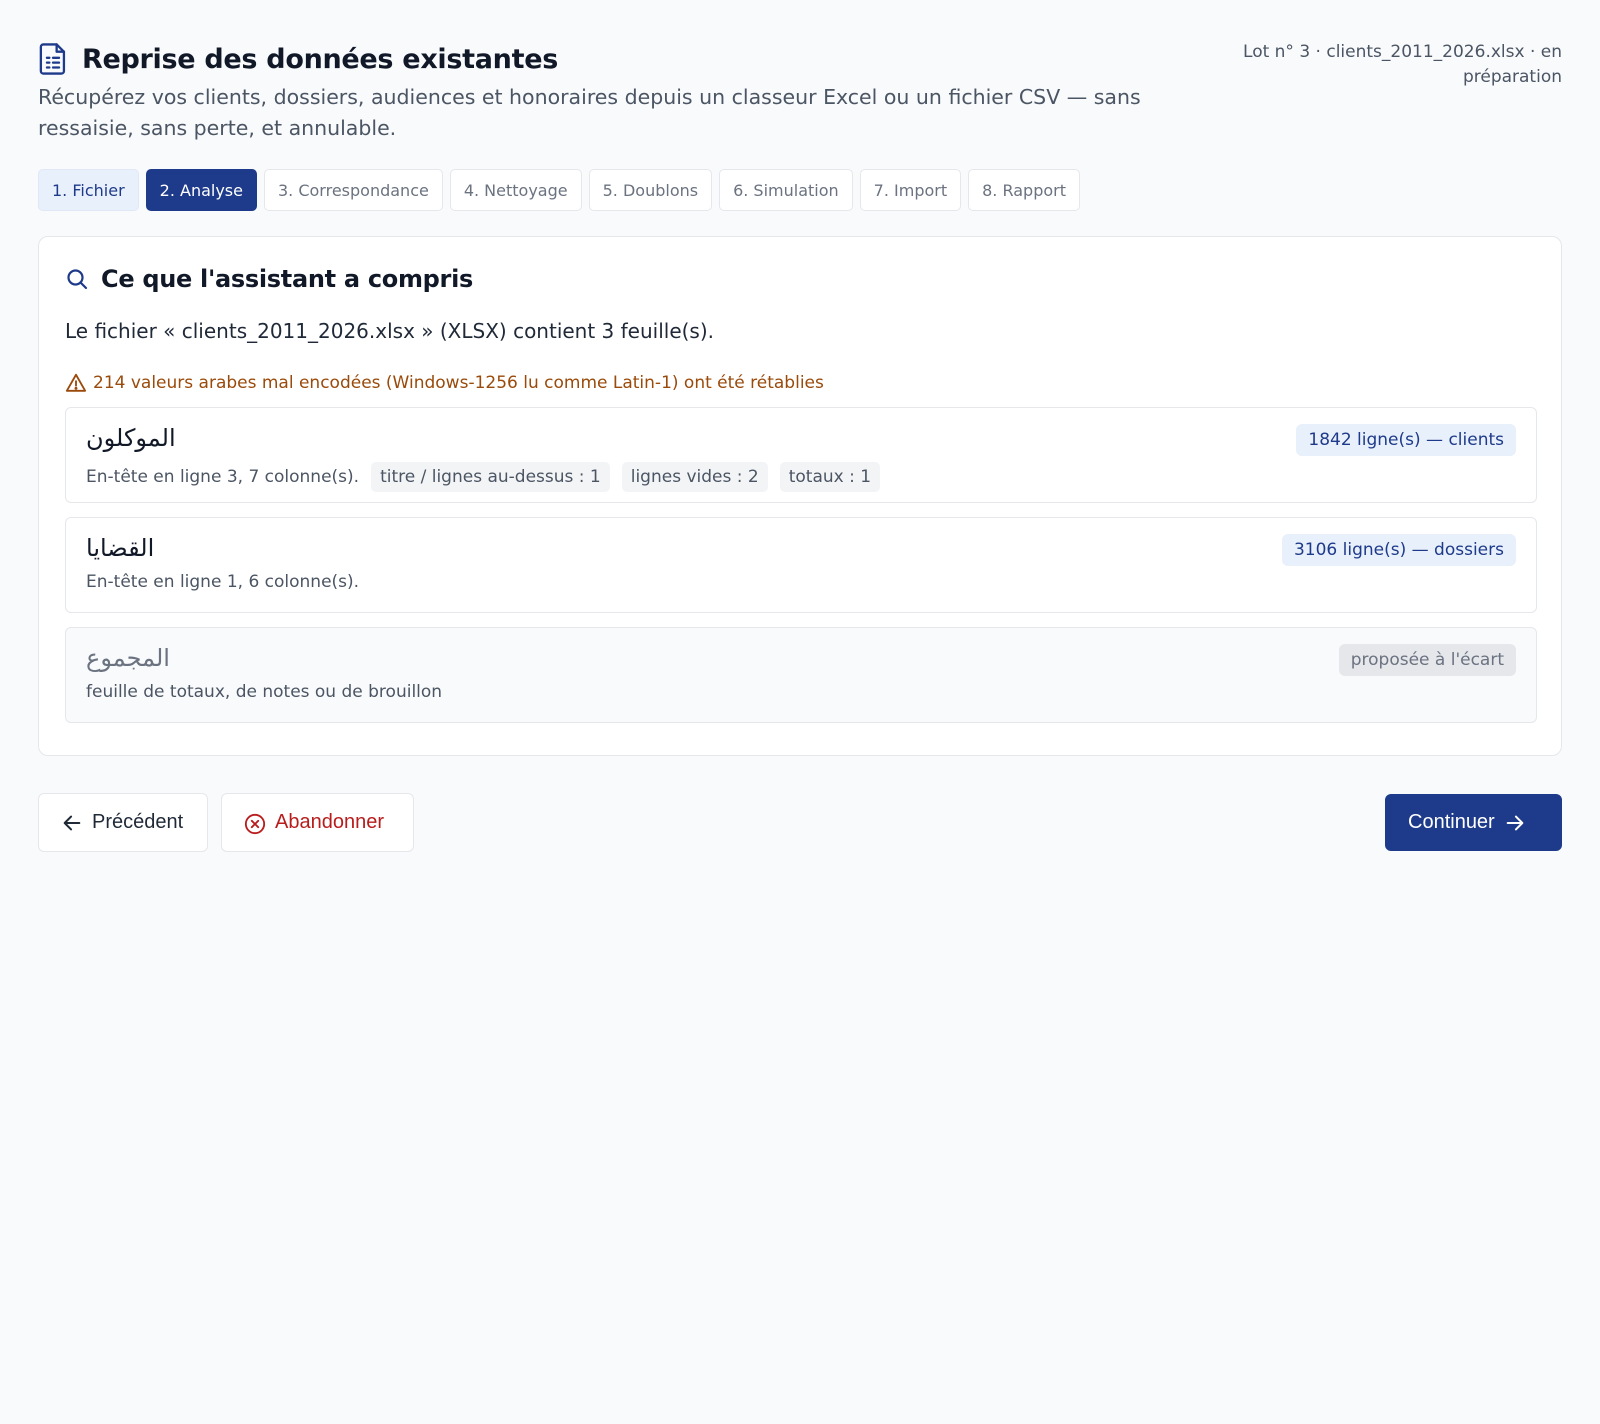  Describe the element at coordinates (138, 822) in the screenshot. I see `previous-label: Précédent` at that location.